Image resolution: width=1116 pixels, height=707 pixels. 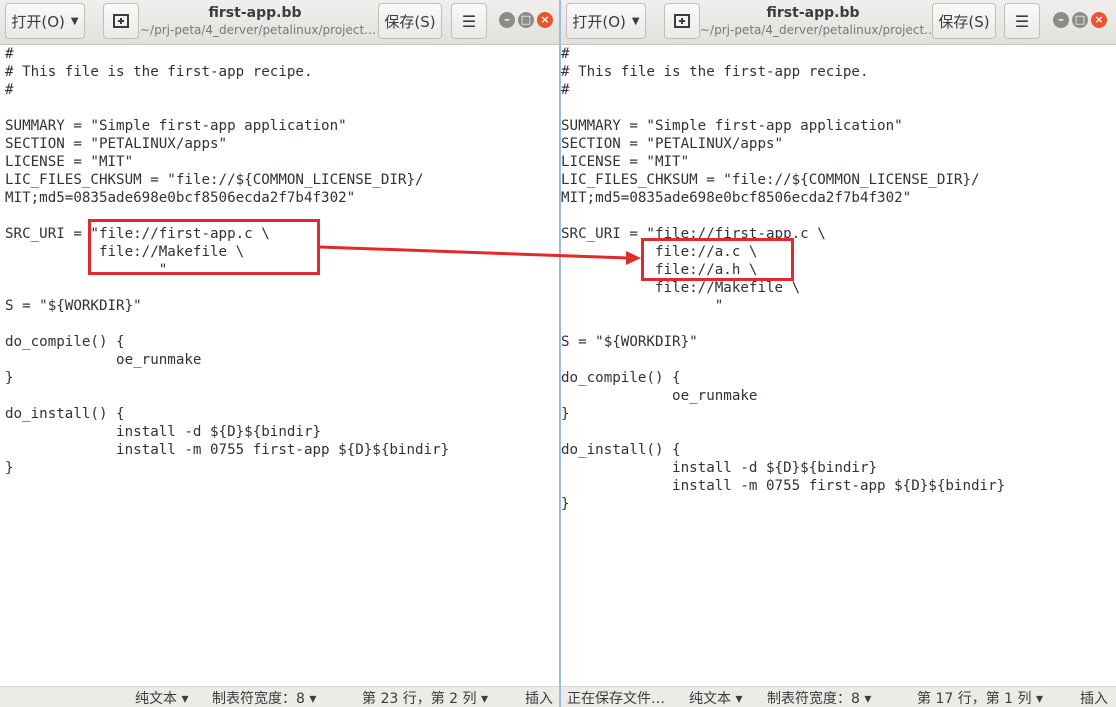 I want to click on right-save-button: 保存(S), so click(x=964, y=21).